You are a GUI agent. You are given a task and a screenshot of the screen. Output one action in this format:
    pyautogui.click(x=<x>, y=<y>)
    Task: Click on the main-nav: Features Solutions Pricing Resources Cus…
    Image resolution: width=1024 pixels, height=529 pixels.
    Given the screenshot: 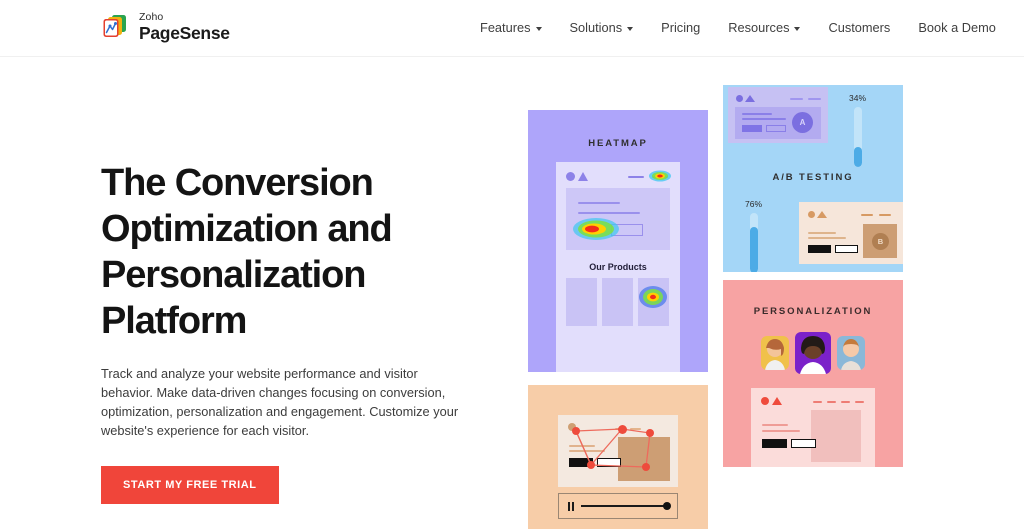 What is the action you would take?
    pyautogui.click(x=738, y=27)
    